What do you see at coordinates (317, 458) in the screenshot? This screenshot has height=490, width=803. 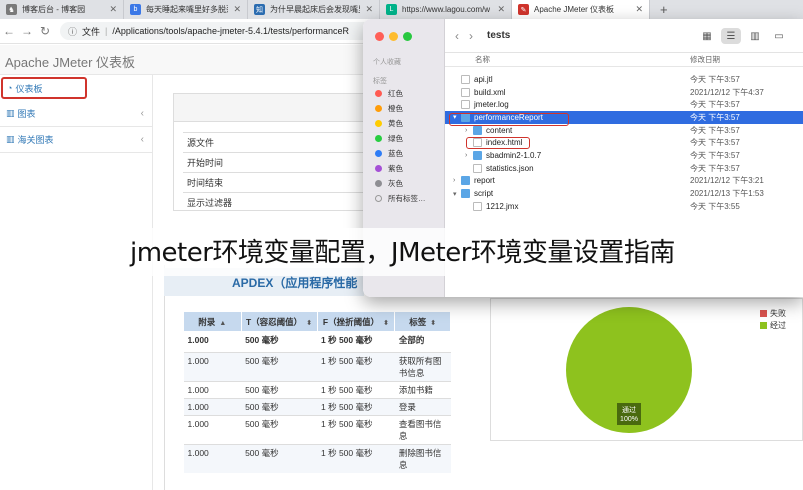 I see `table-row: 1.000 500 毫秒 1 秒 500 毫秒 删除图书信息` at bounding box center [317, 458].